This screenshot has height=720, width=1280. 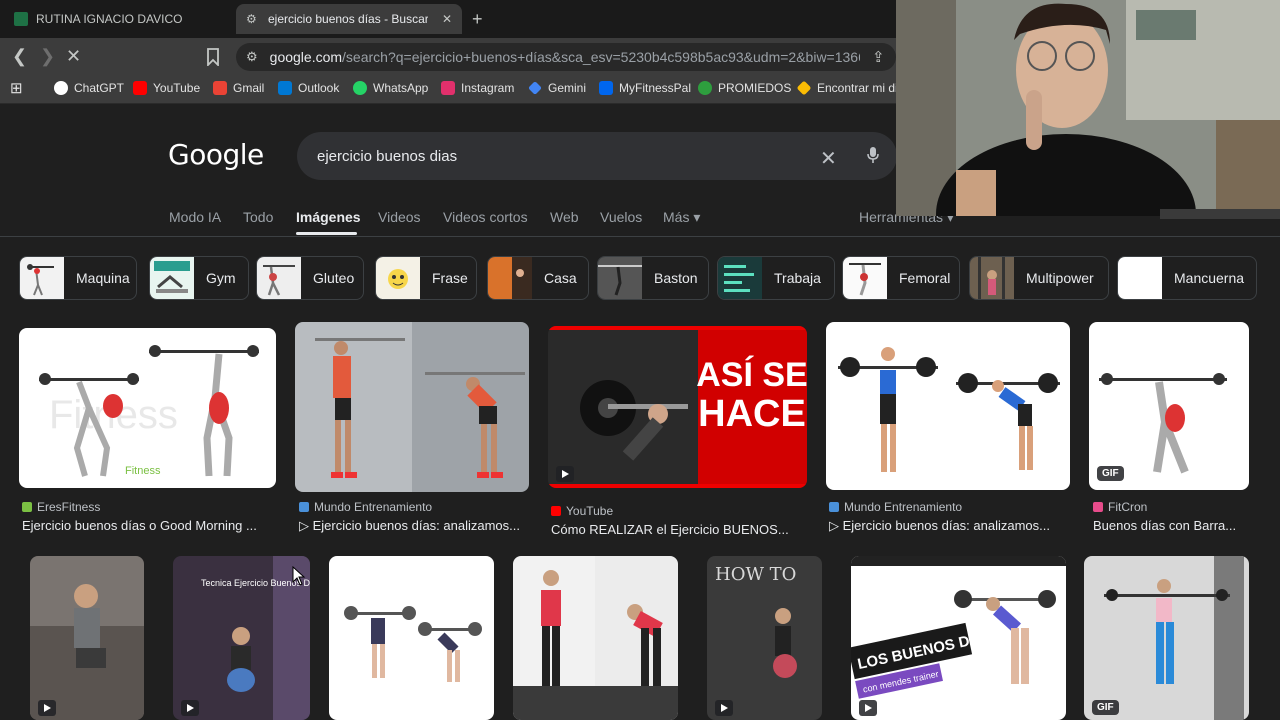 I want to click on clear-search-icon: ✕, so click(x=828, y=158).